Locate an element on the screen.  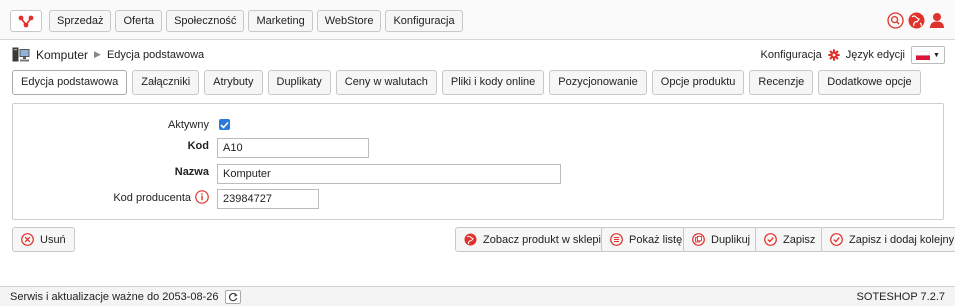
nazwa-label: Nazwa is located at coordinates (191, 172).